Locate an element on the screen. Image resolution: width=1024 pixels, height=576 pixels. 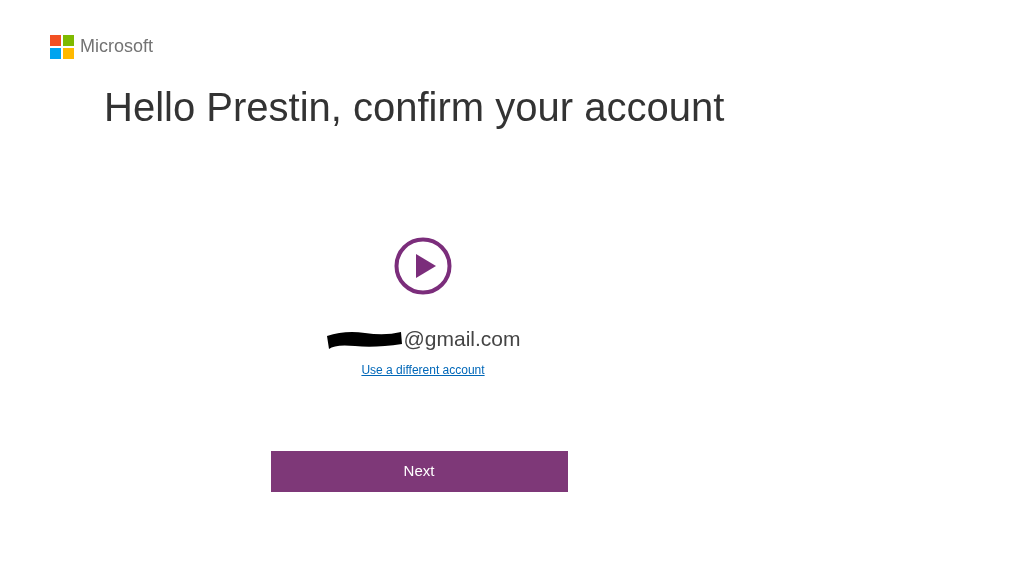
play-icon is located at coordinates (423, 266).